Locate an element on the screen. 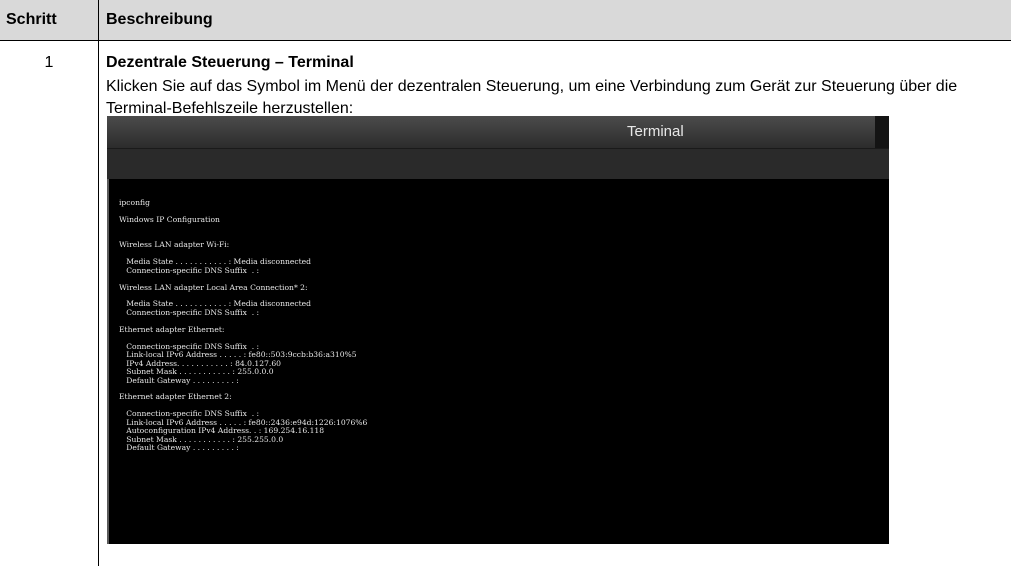  step-number: 1 is located at coordinates (49, 62).